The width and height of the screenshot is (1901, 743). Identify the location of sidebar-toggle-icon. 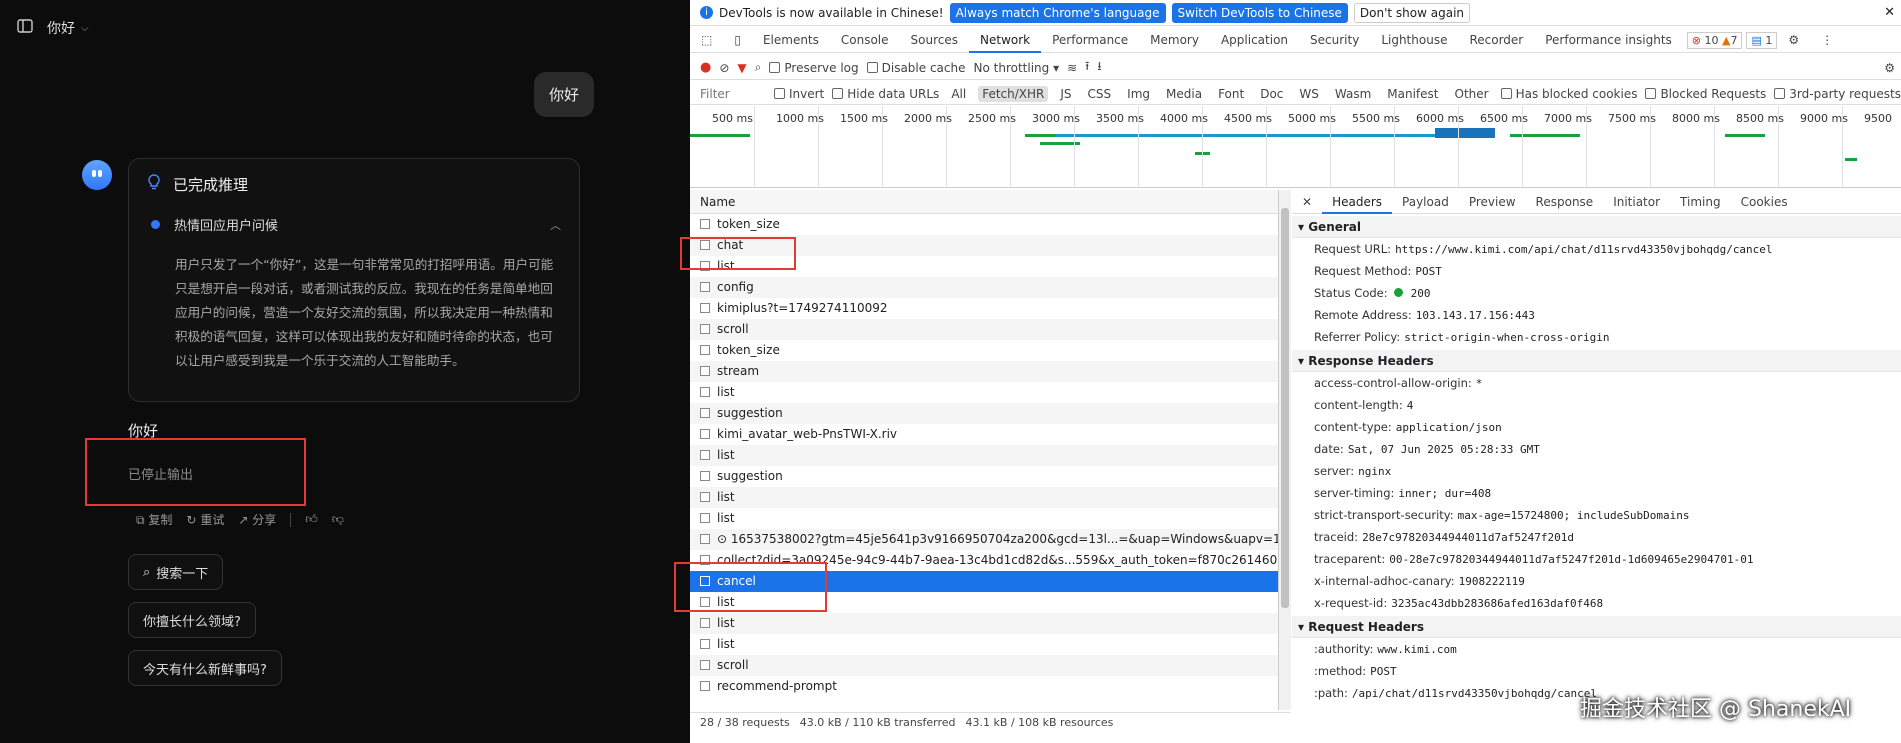
(25, 28).